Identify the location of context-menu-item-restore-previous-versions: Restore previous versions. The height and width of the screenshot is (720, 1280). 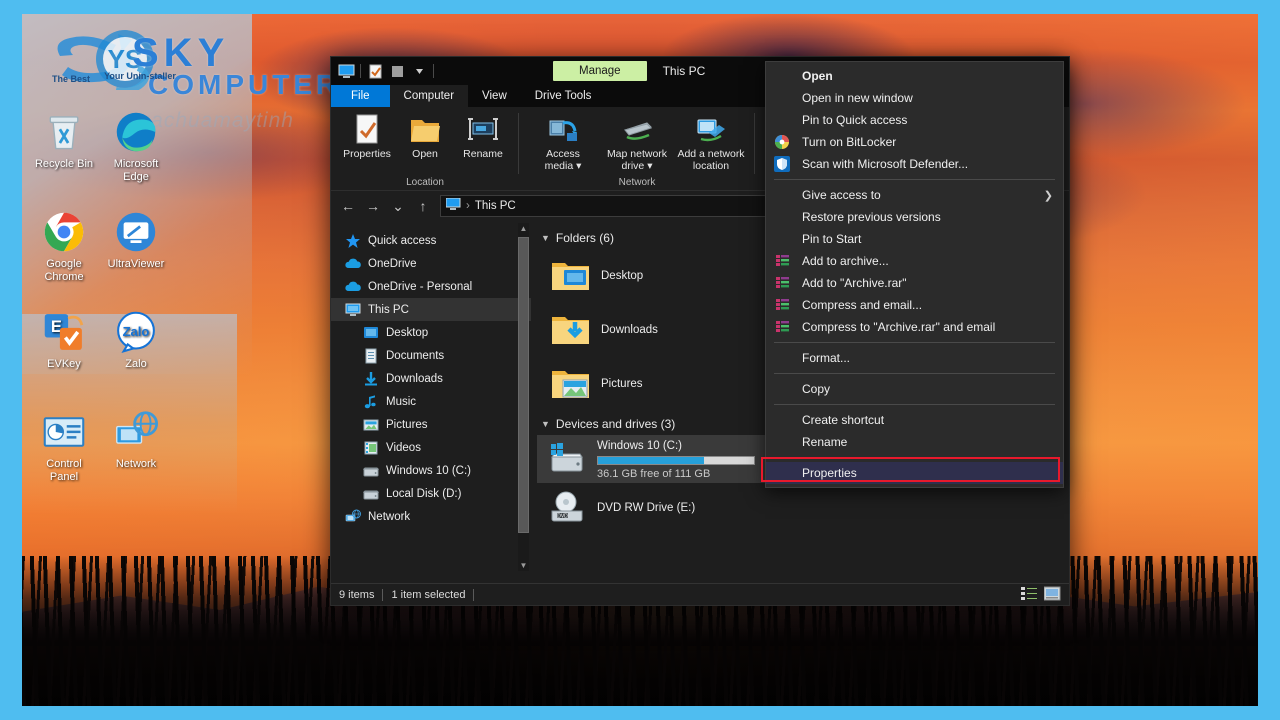
(914, 217).